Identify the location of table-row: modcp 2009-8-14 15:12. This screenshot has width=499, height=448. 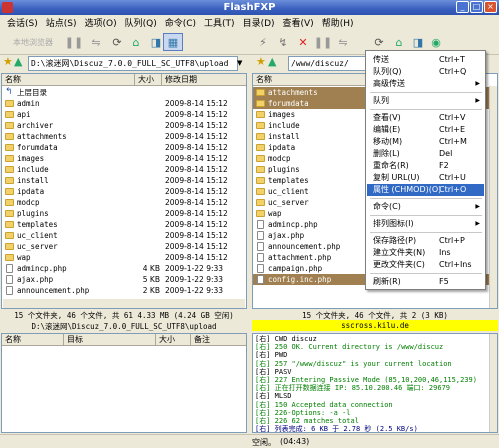
(124, 202).